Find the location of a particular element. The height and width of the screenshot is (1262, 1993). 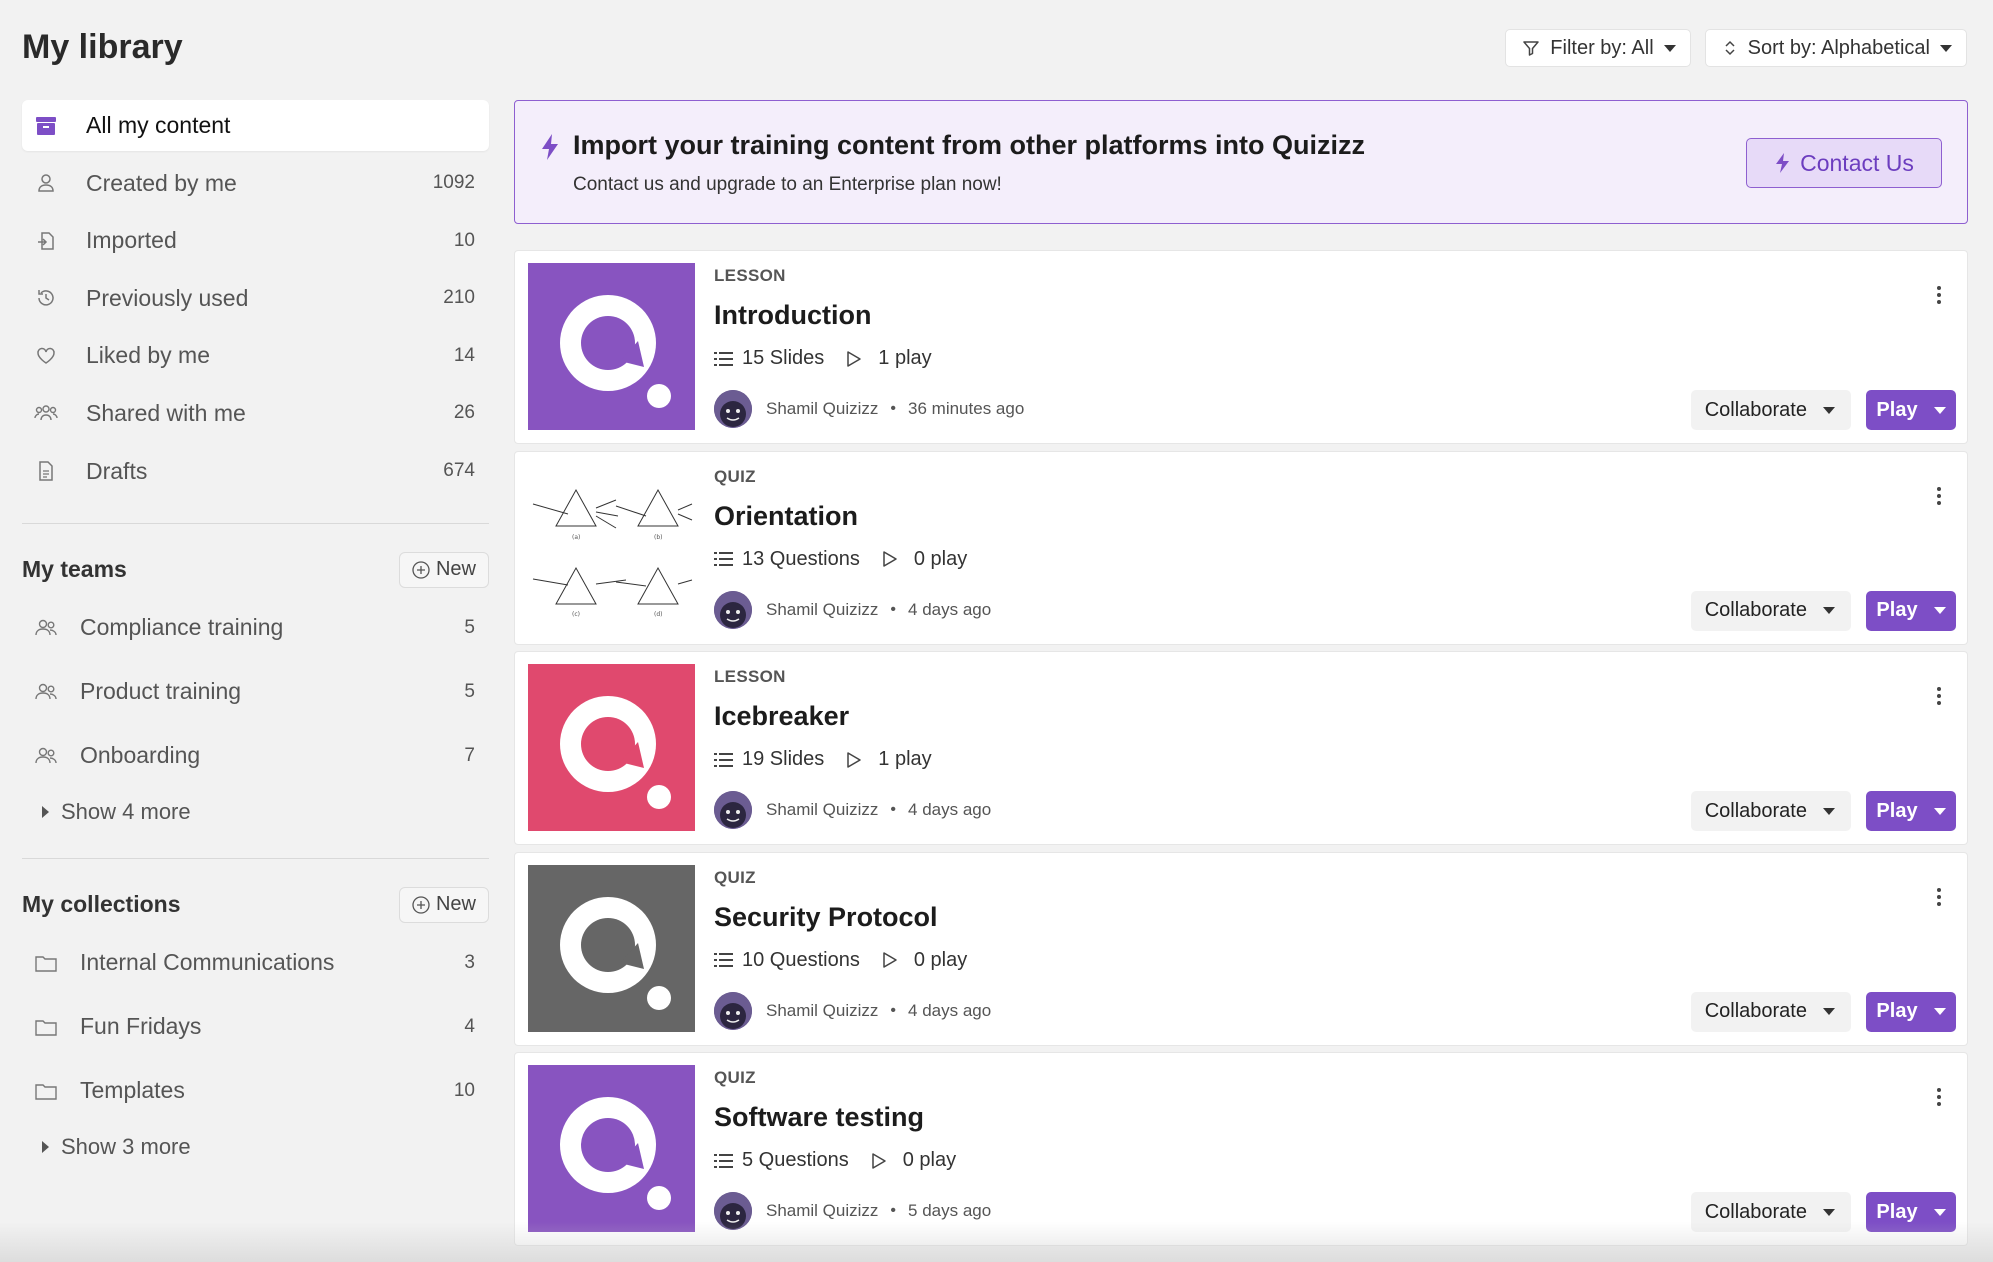

contact-us-button: Contact Us is located at coordinates (1844, 163).